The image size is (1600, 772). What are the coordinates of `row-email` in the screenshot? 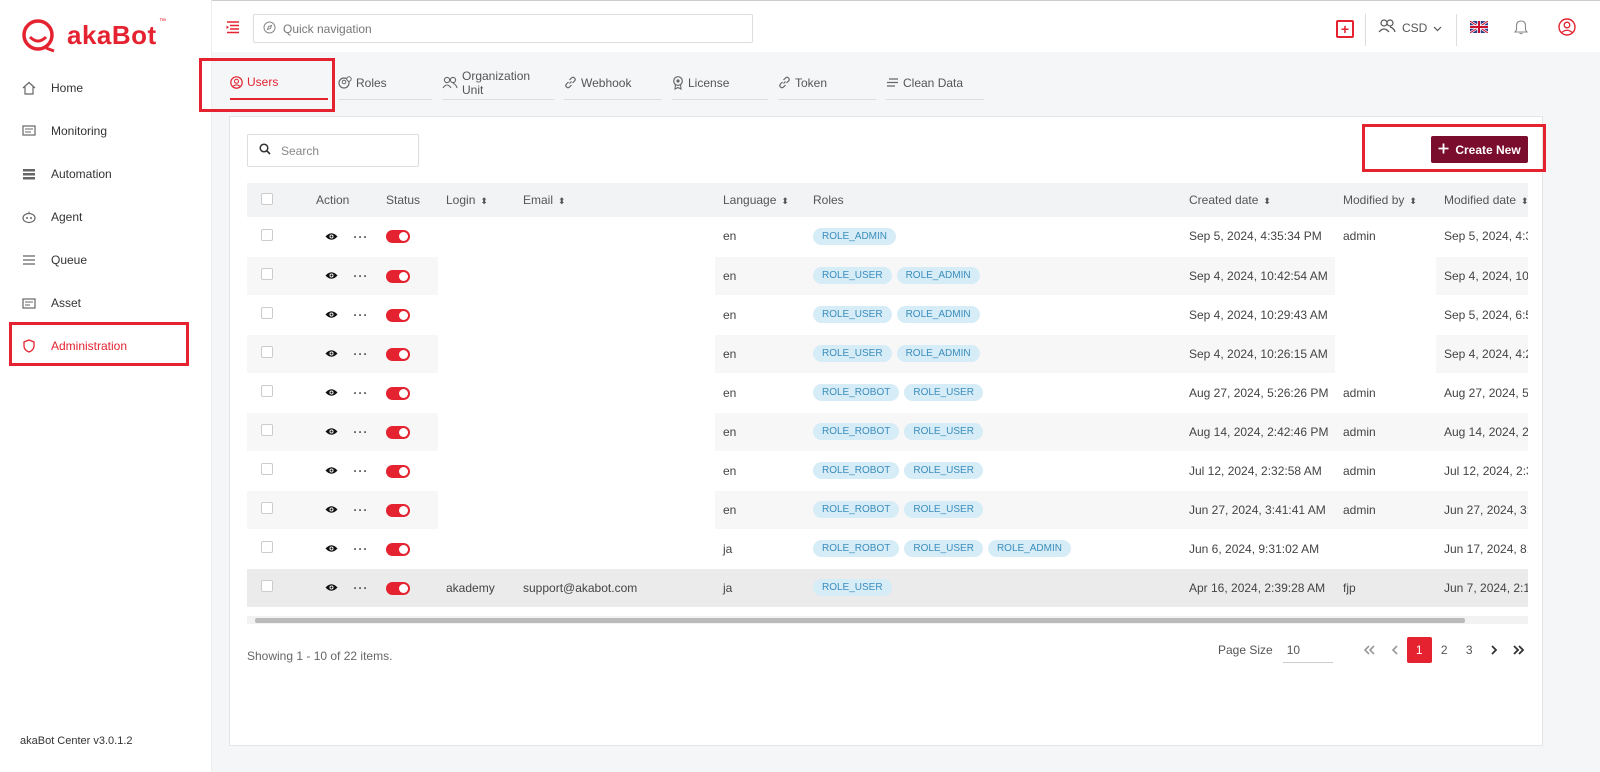 It's located at (615, 510).